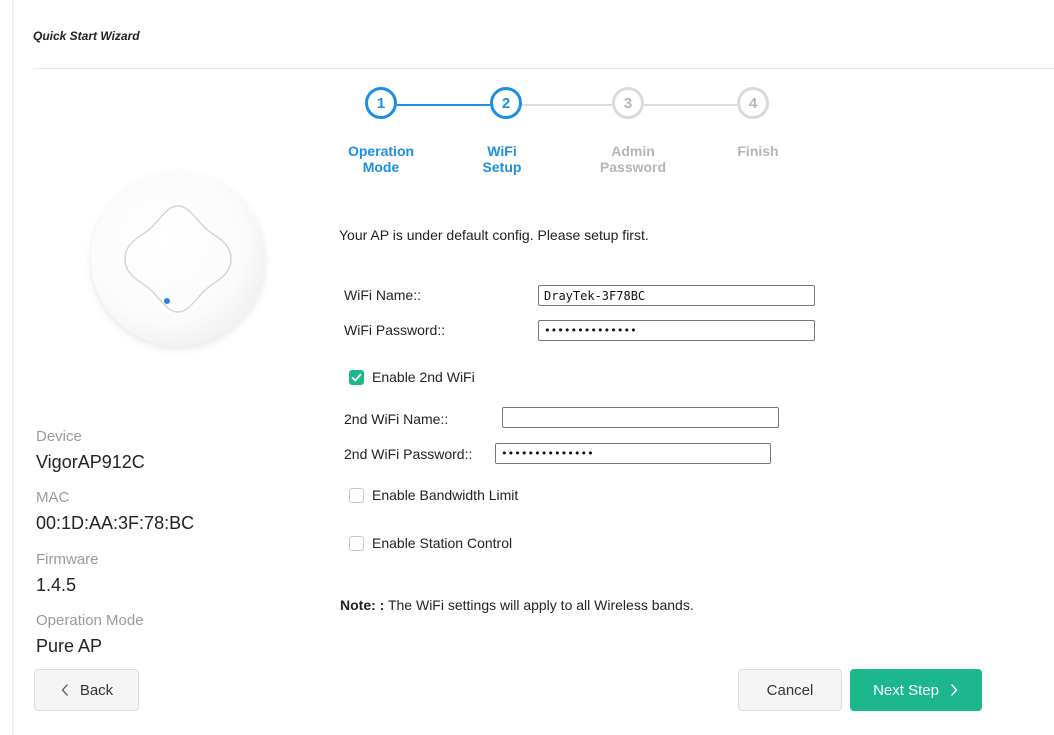 The width and height of the screenshot is (1054, 735). Describe the element at coordinates (56, 585) in the screenshot. I see `firmware-value: 1.4.5` at that location.